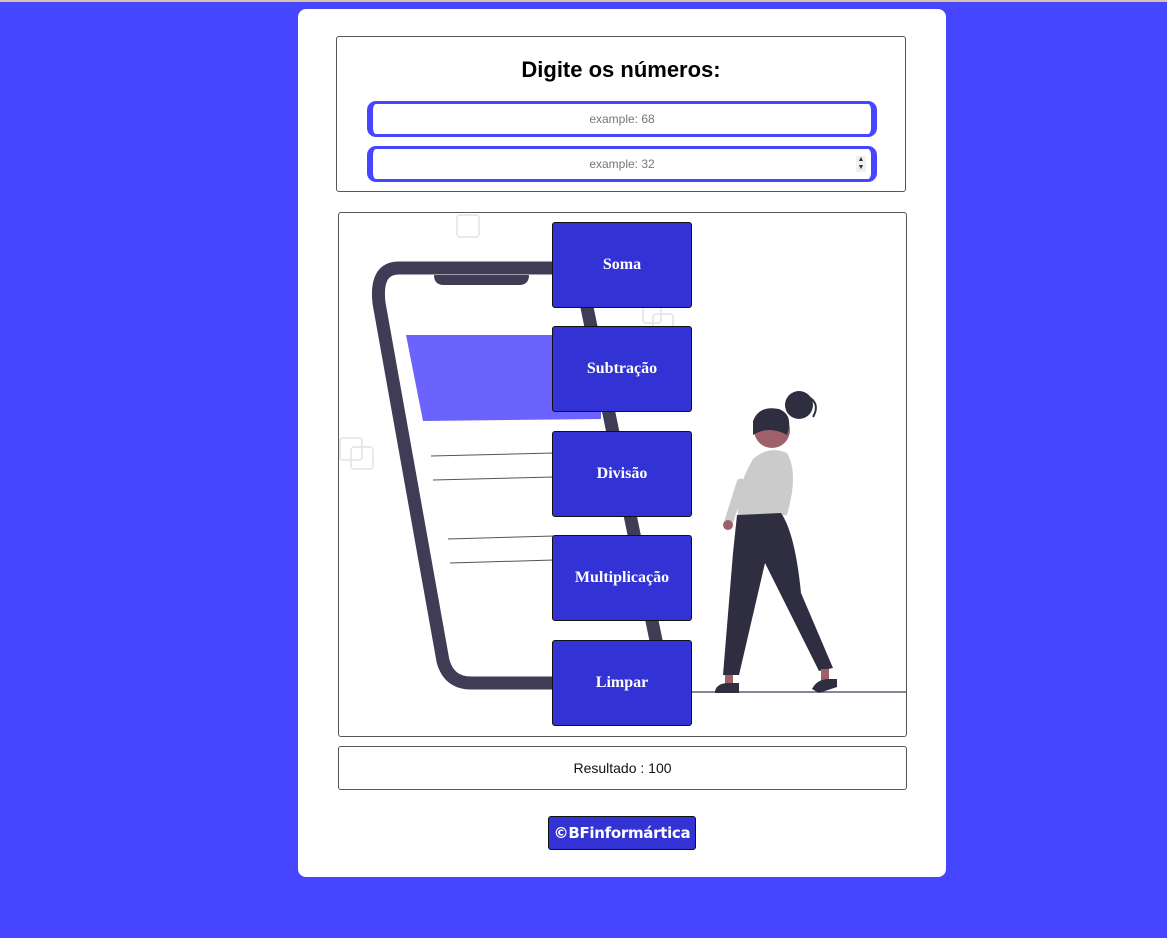 Image resolution: width=1167 pixels, height=938 pixels. Describe the element at coordinates (621, 69) in the screenshot. I see `inputs-heading: Digite os números:` at that location.